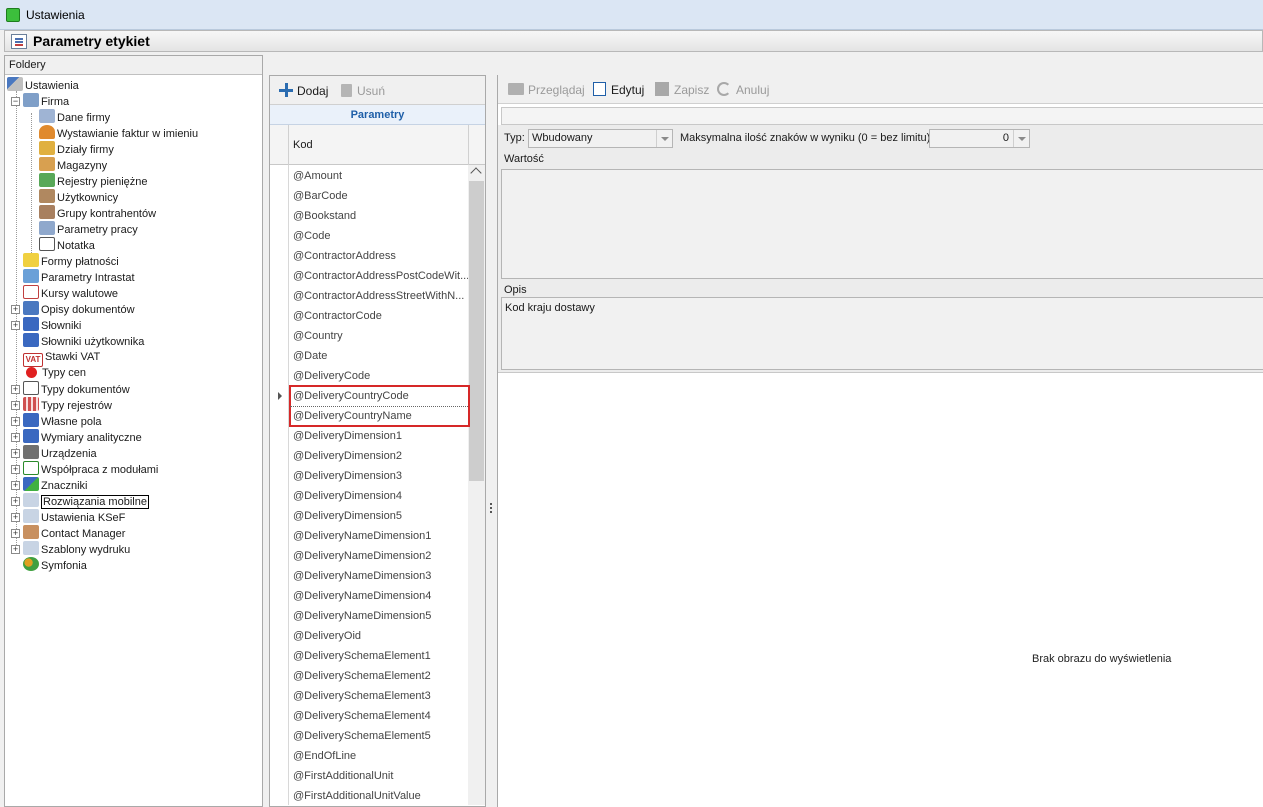  I want to click on table-row: @FirstAdditionalUnit, so click(379, 776).